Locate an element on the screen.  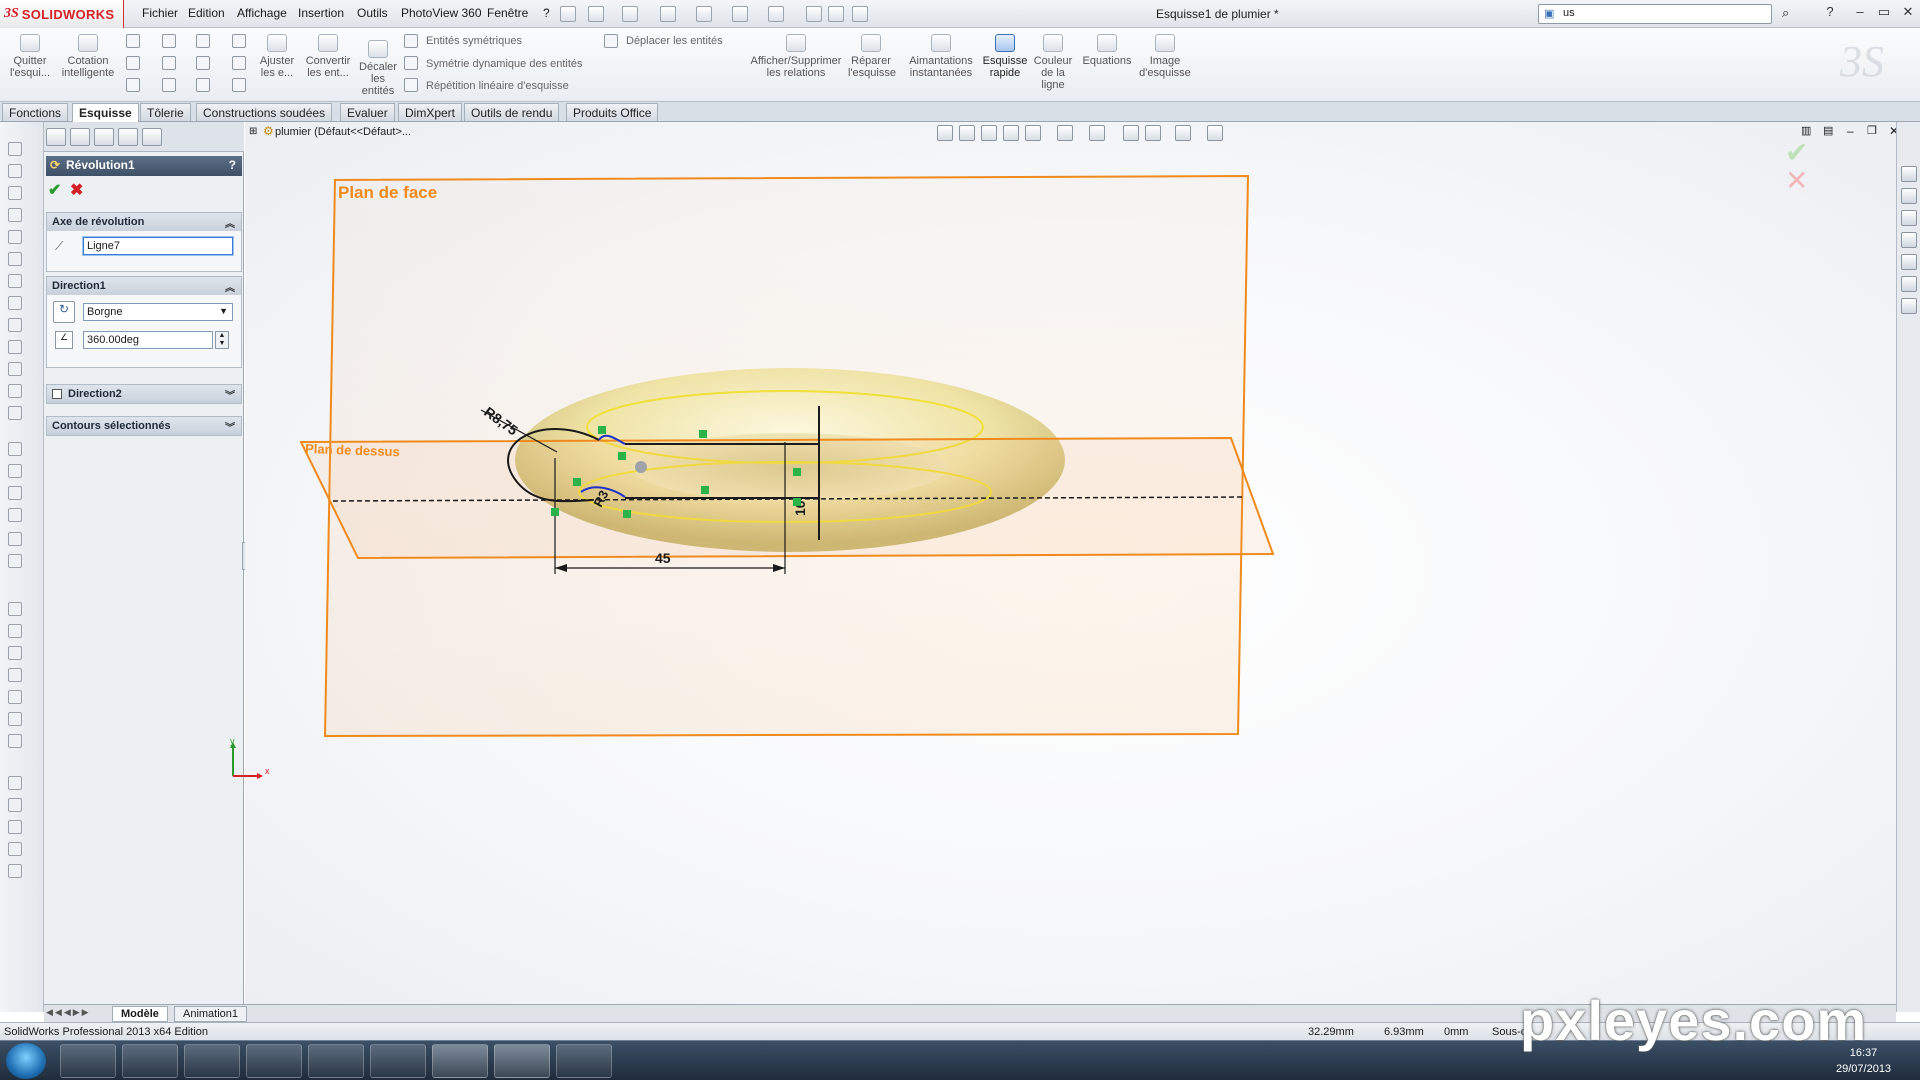
repair-sketch-button: Réparer l'esquisse is located at coordinates (872, 56).